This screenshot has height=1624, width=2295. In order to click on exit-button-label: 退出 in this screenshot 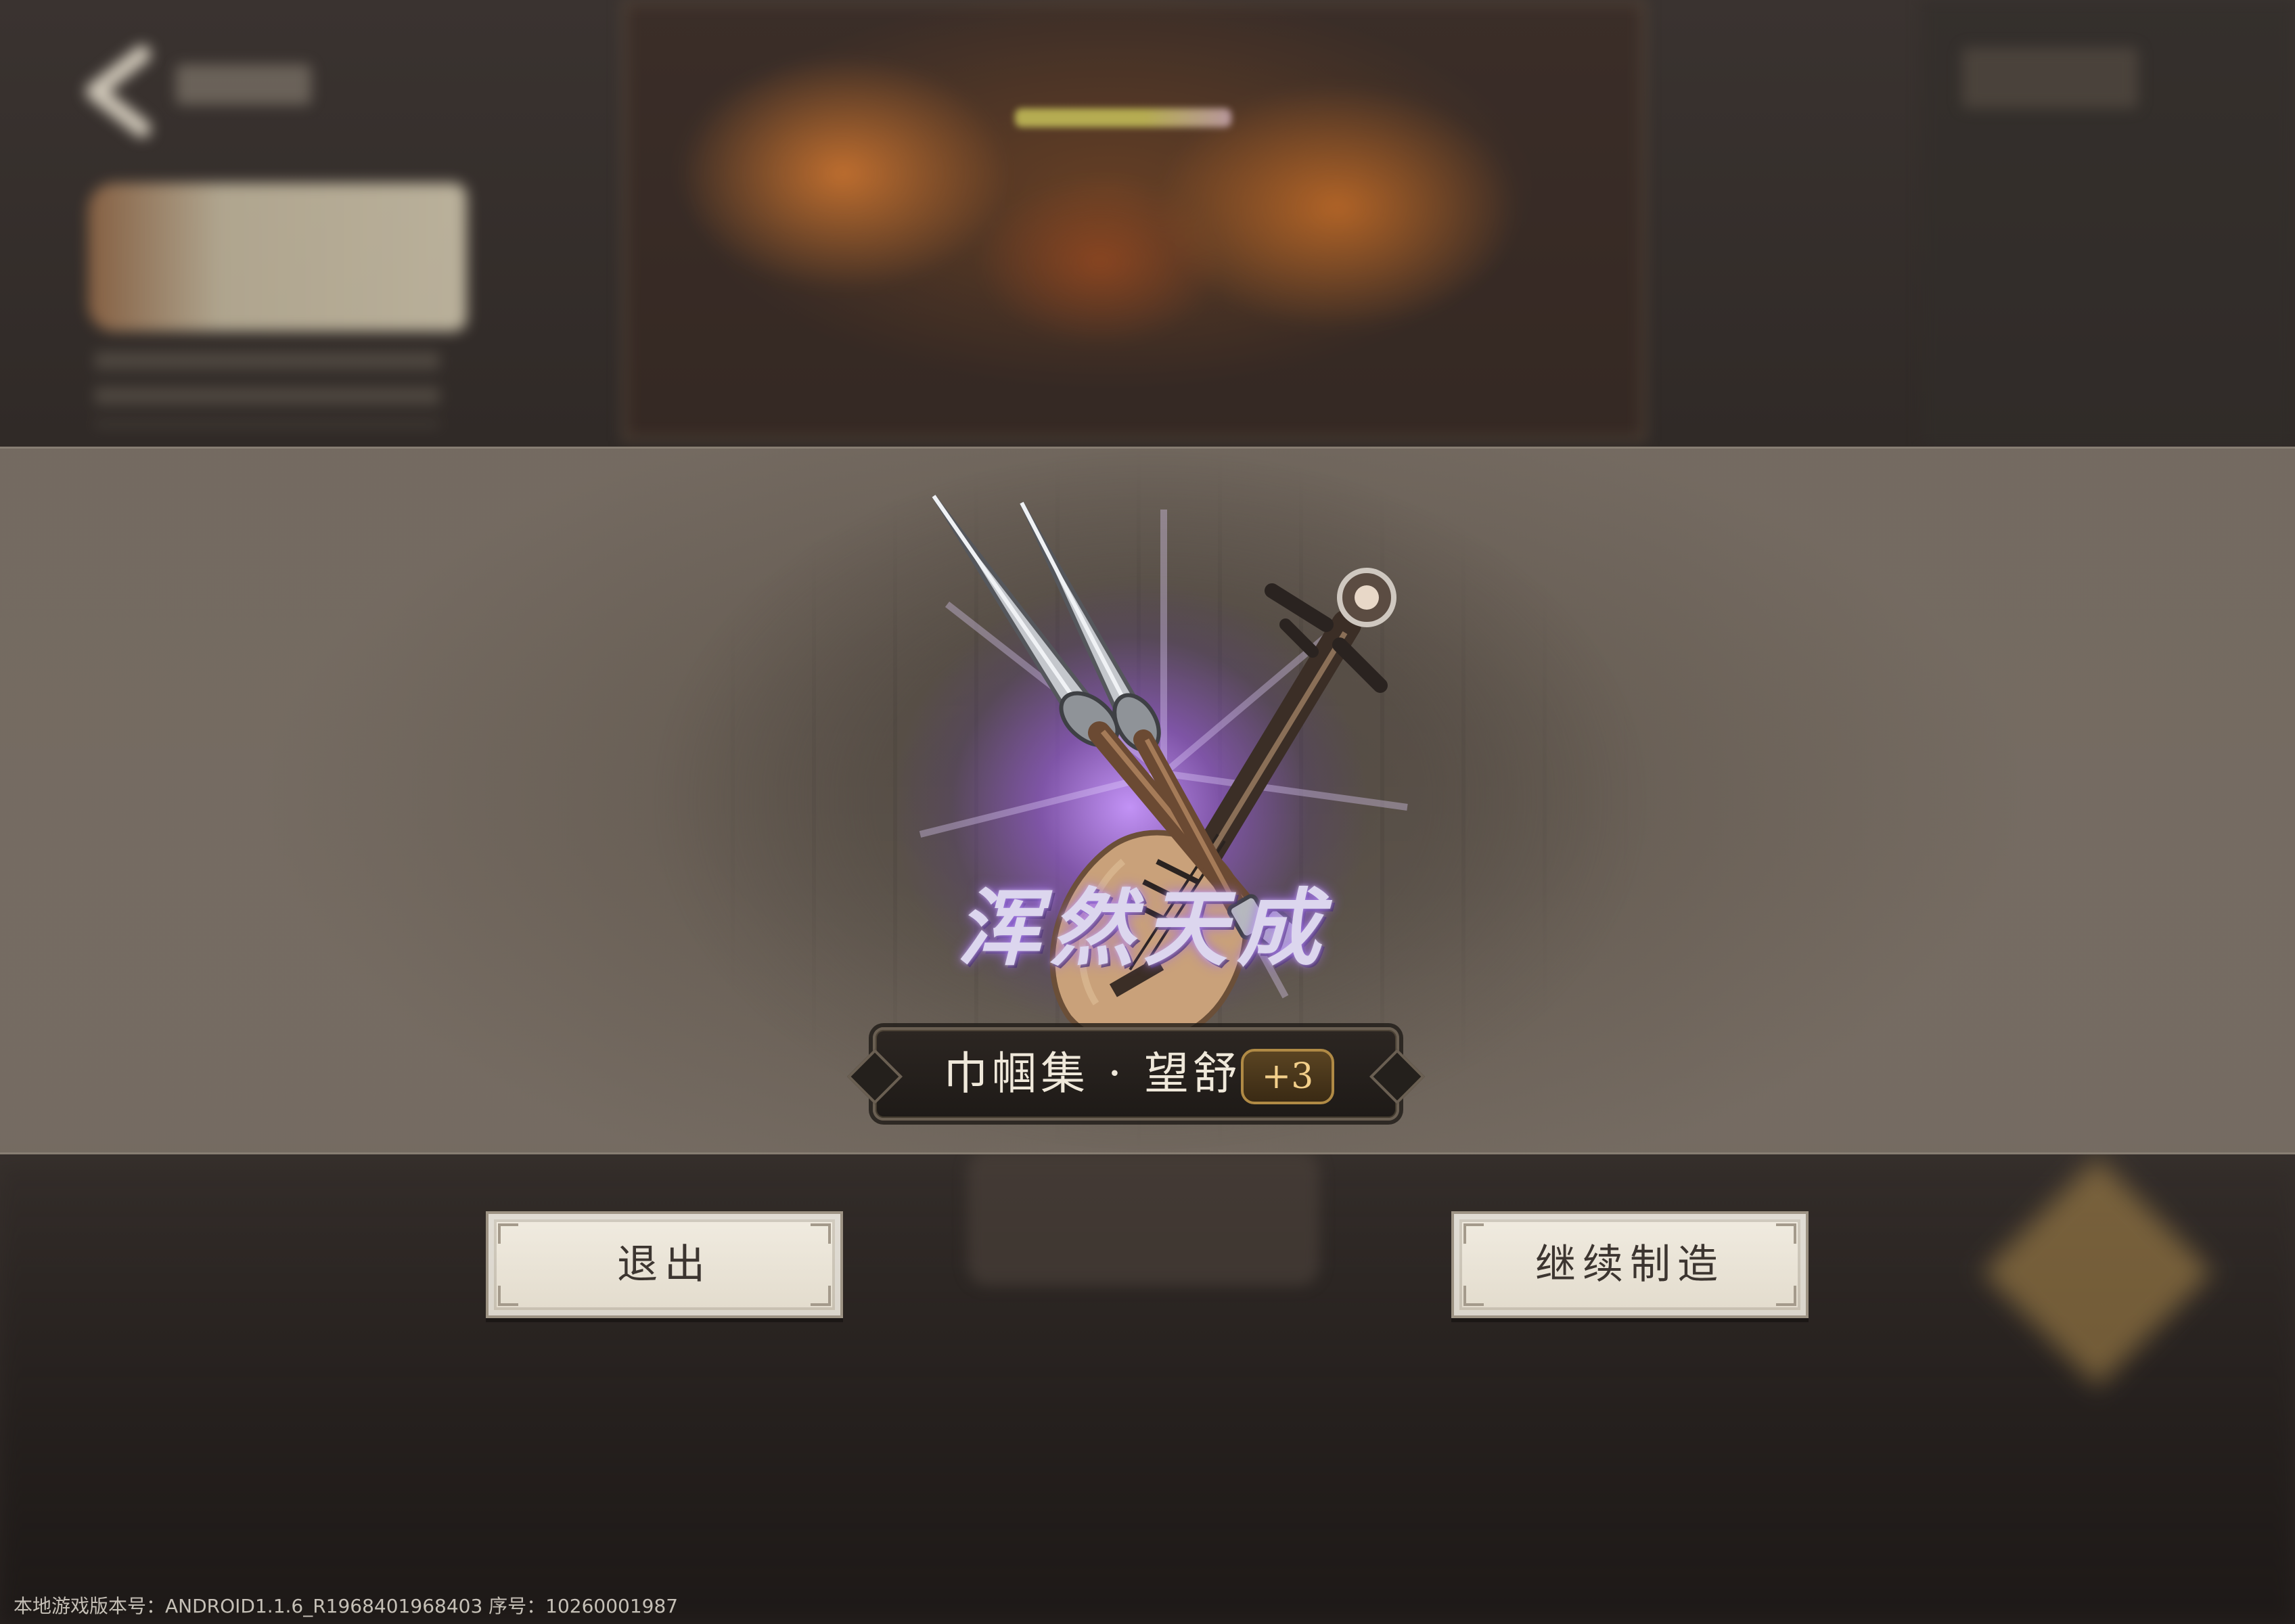, I will do `click(665, 1264)`.